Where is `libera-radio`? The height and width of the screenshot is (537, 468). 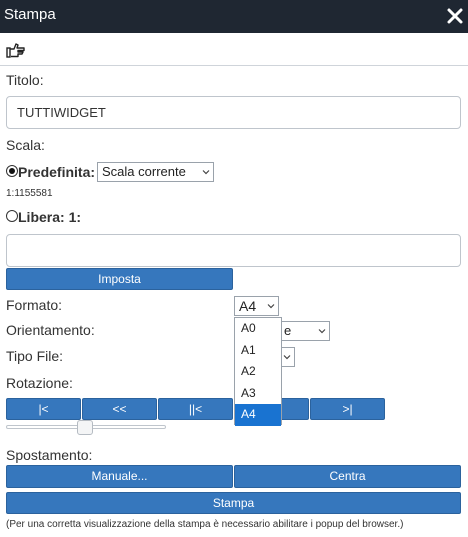
libera-radio is located at coordinates (12, 216).